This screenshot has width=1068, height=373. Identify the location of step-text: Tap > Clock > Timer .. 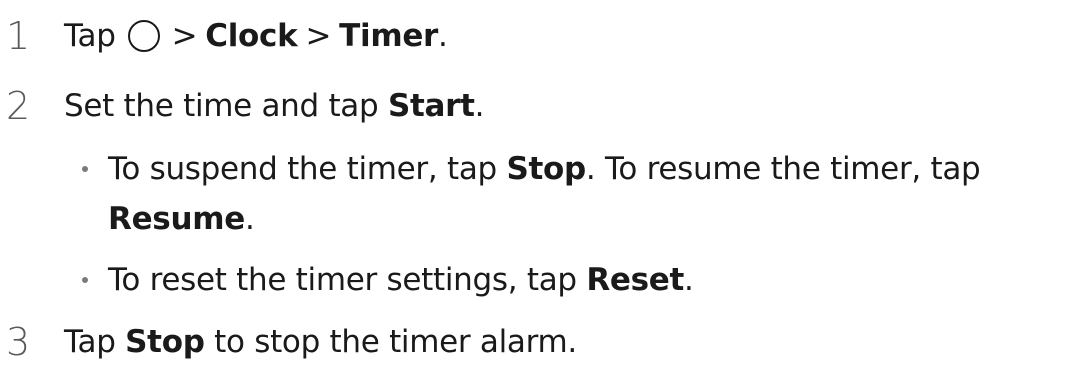
(256, 36).